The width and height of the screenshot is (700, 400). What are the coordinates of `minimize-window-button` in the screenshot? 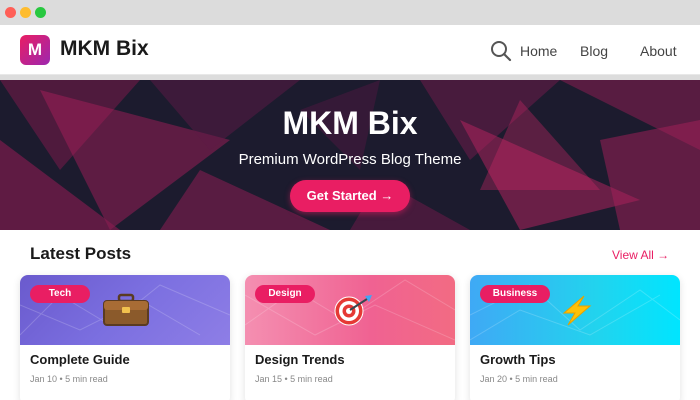 It's located at (25, 12).